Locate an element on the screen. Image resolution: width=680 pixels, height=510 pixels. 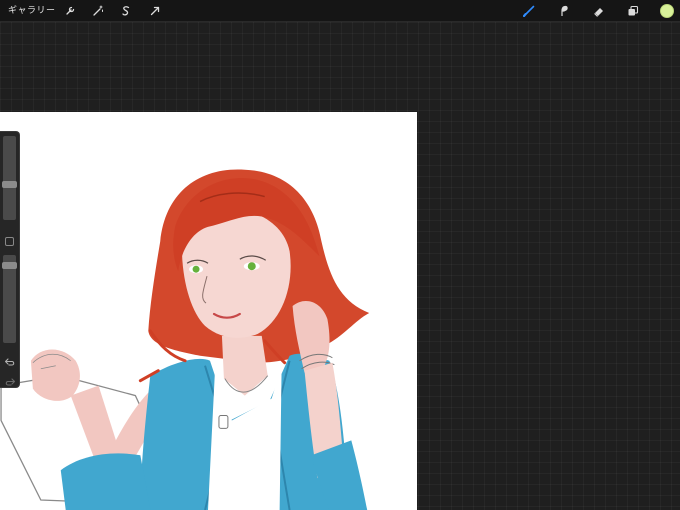
selection-icon is located at coordinates (126, 11).